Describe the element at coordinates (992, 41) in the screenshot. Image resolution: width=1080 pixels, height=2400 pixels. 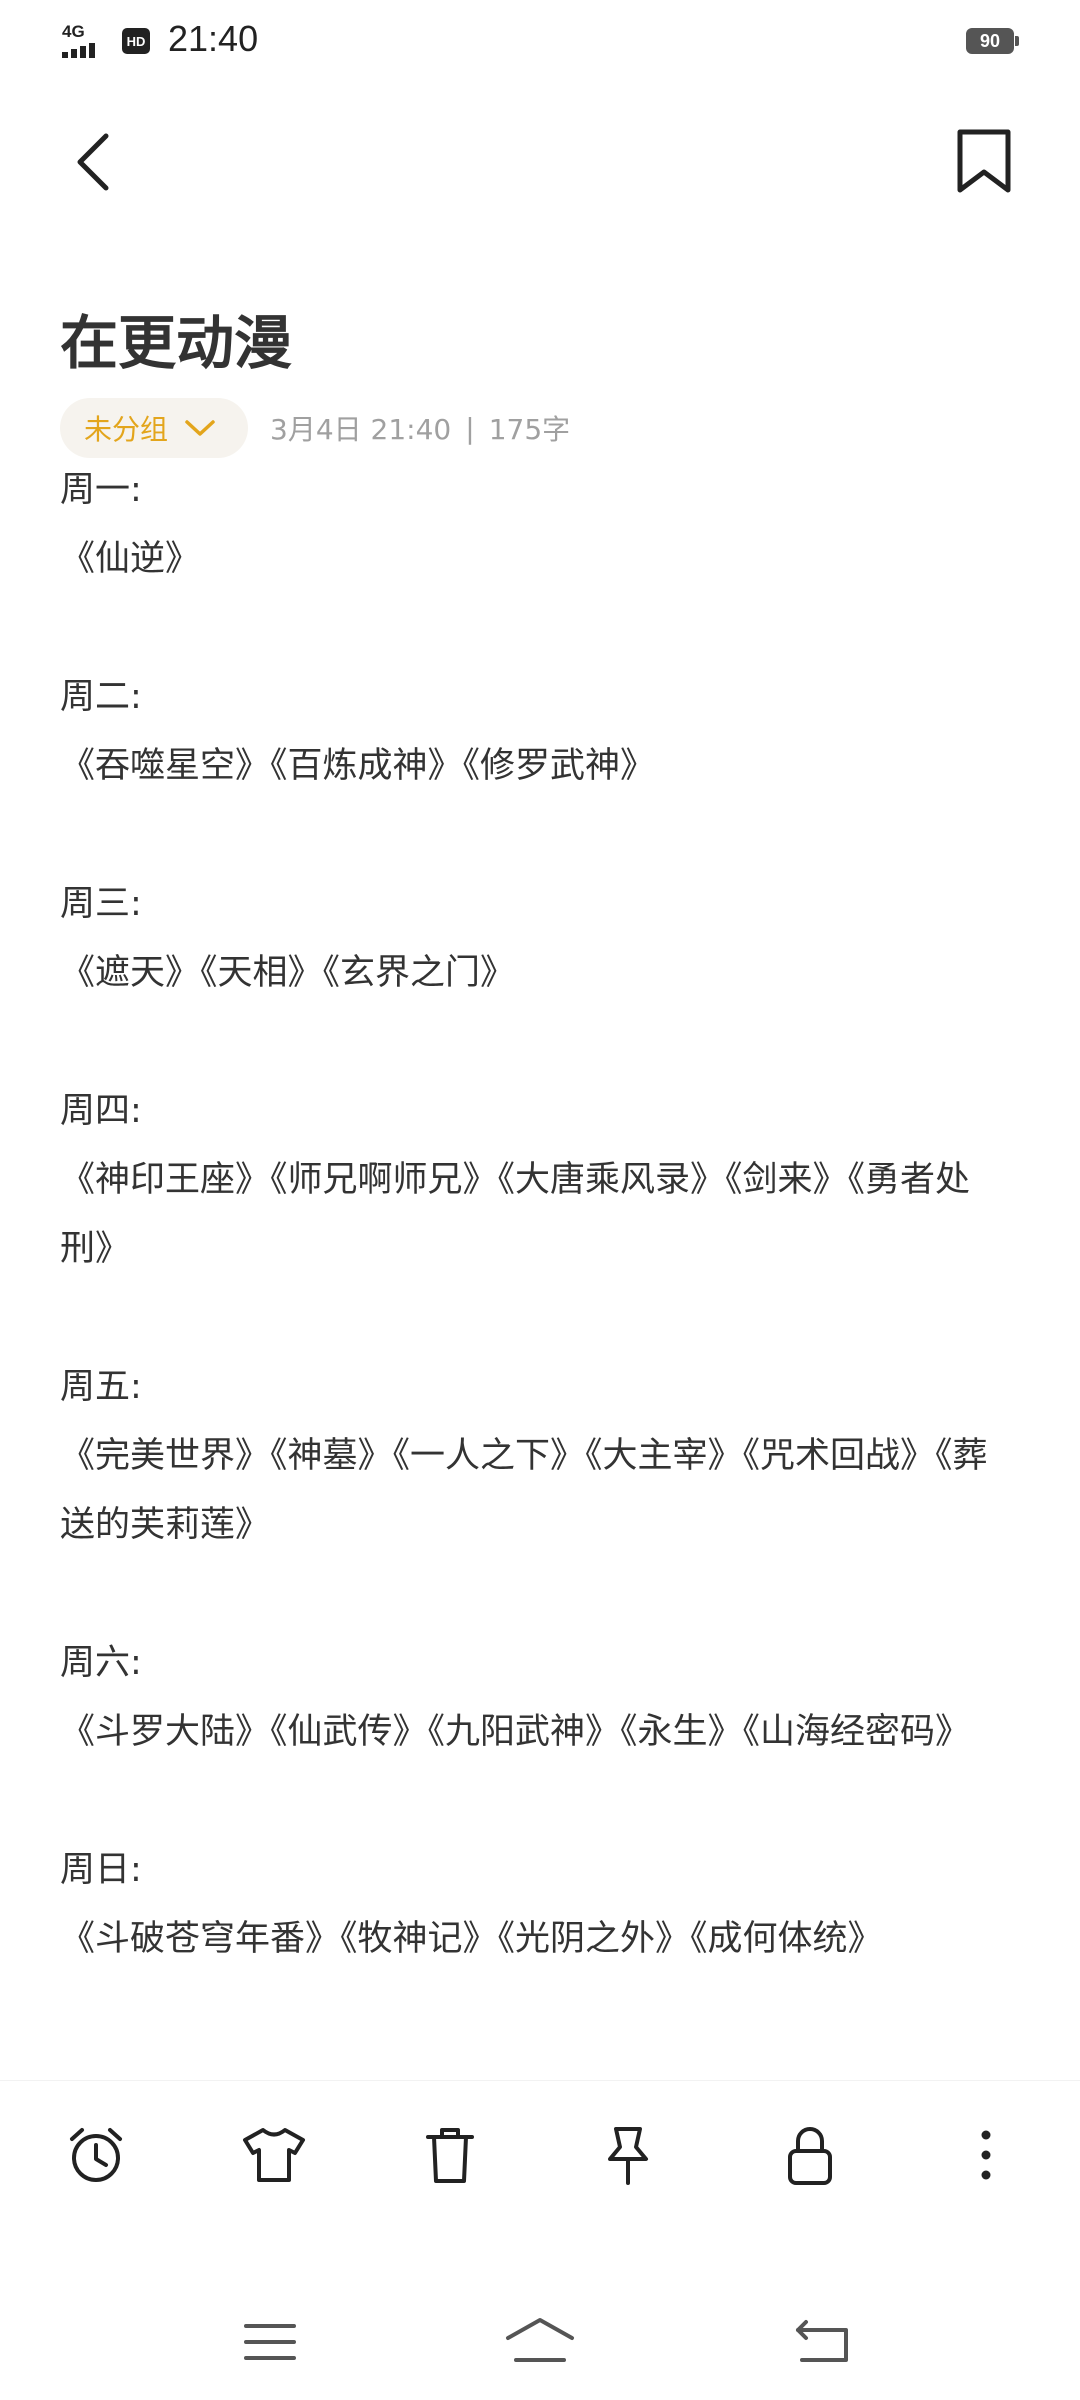
I see `battery-icon: 90` at that location.